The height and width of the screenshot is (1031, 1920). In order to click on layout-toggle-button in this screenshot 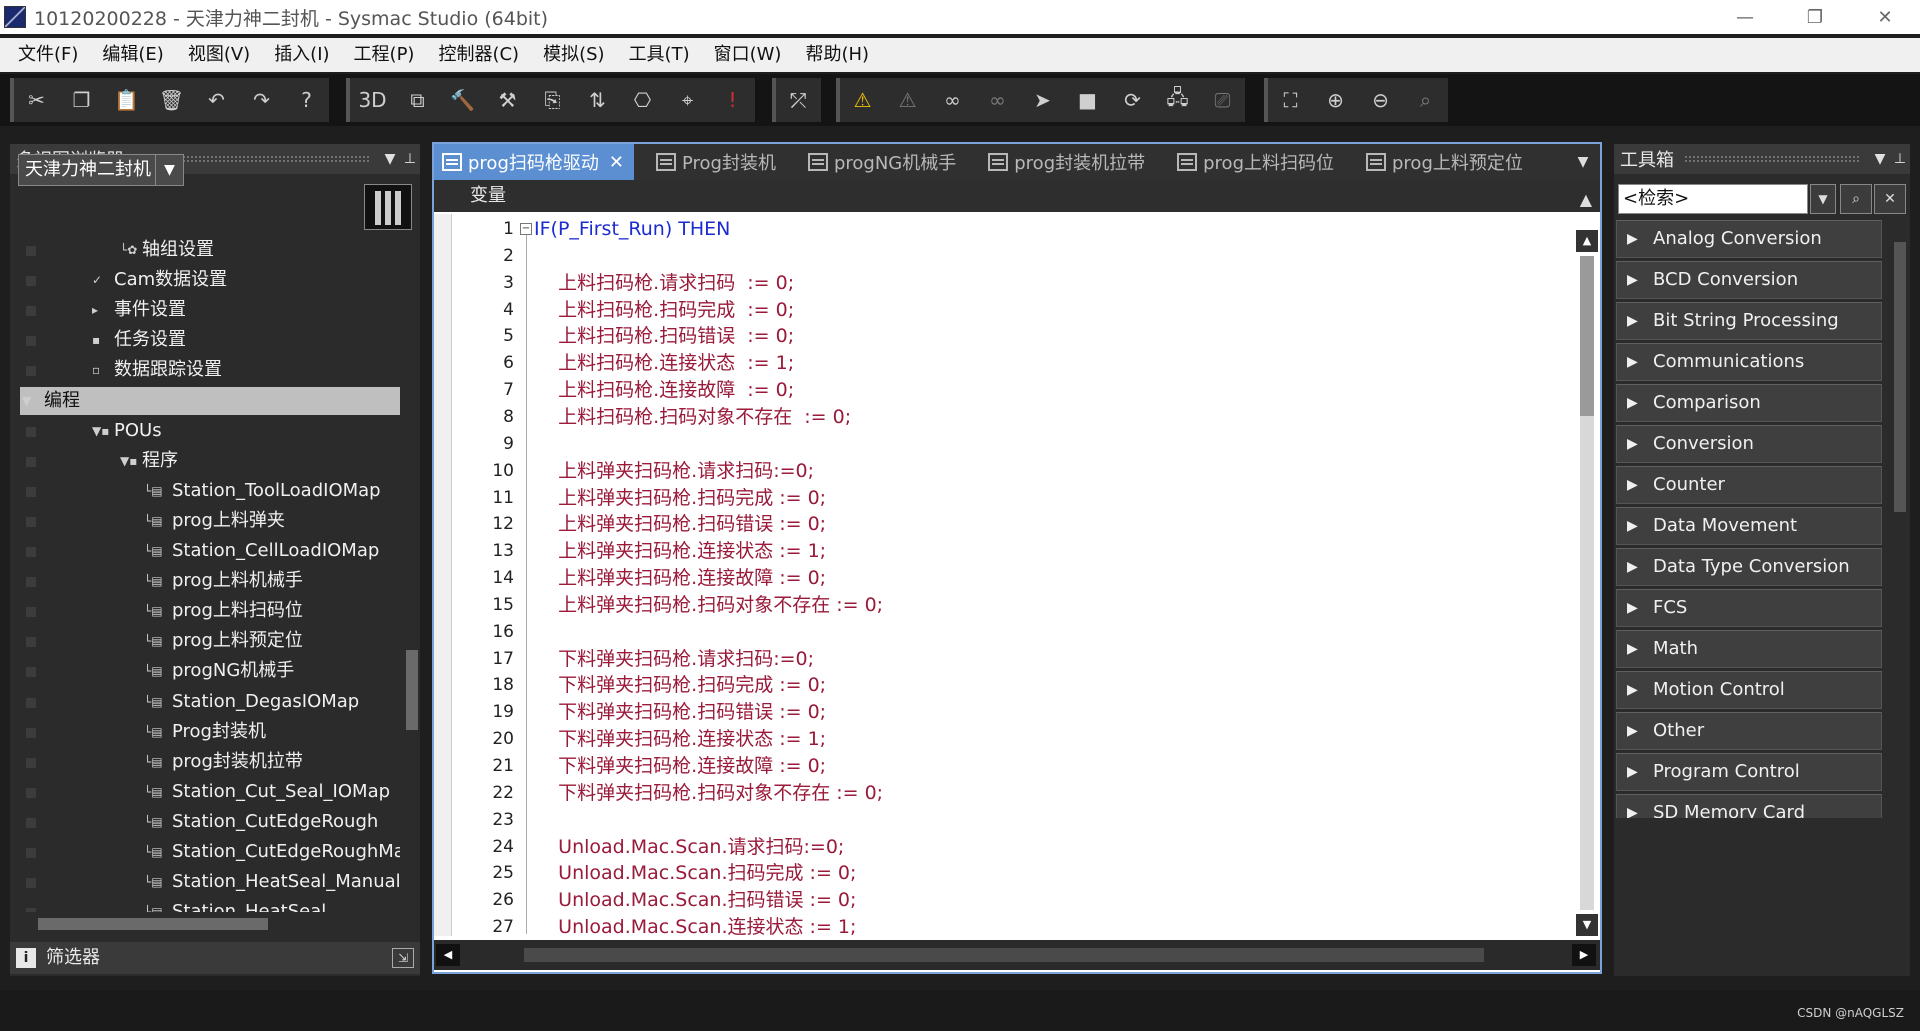, I will do `click(388, 207)`.